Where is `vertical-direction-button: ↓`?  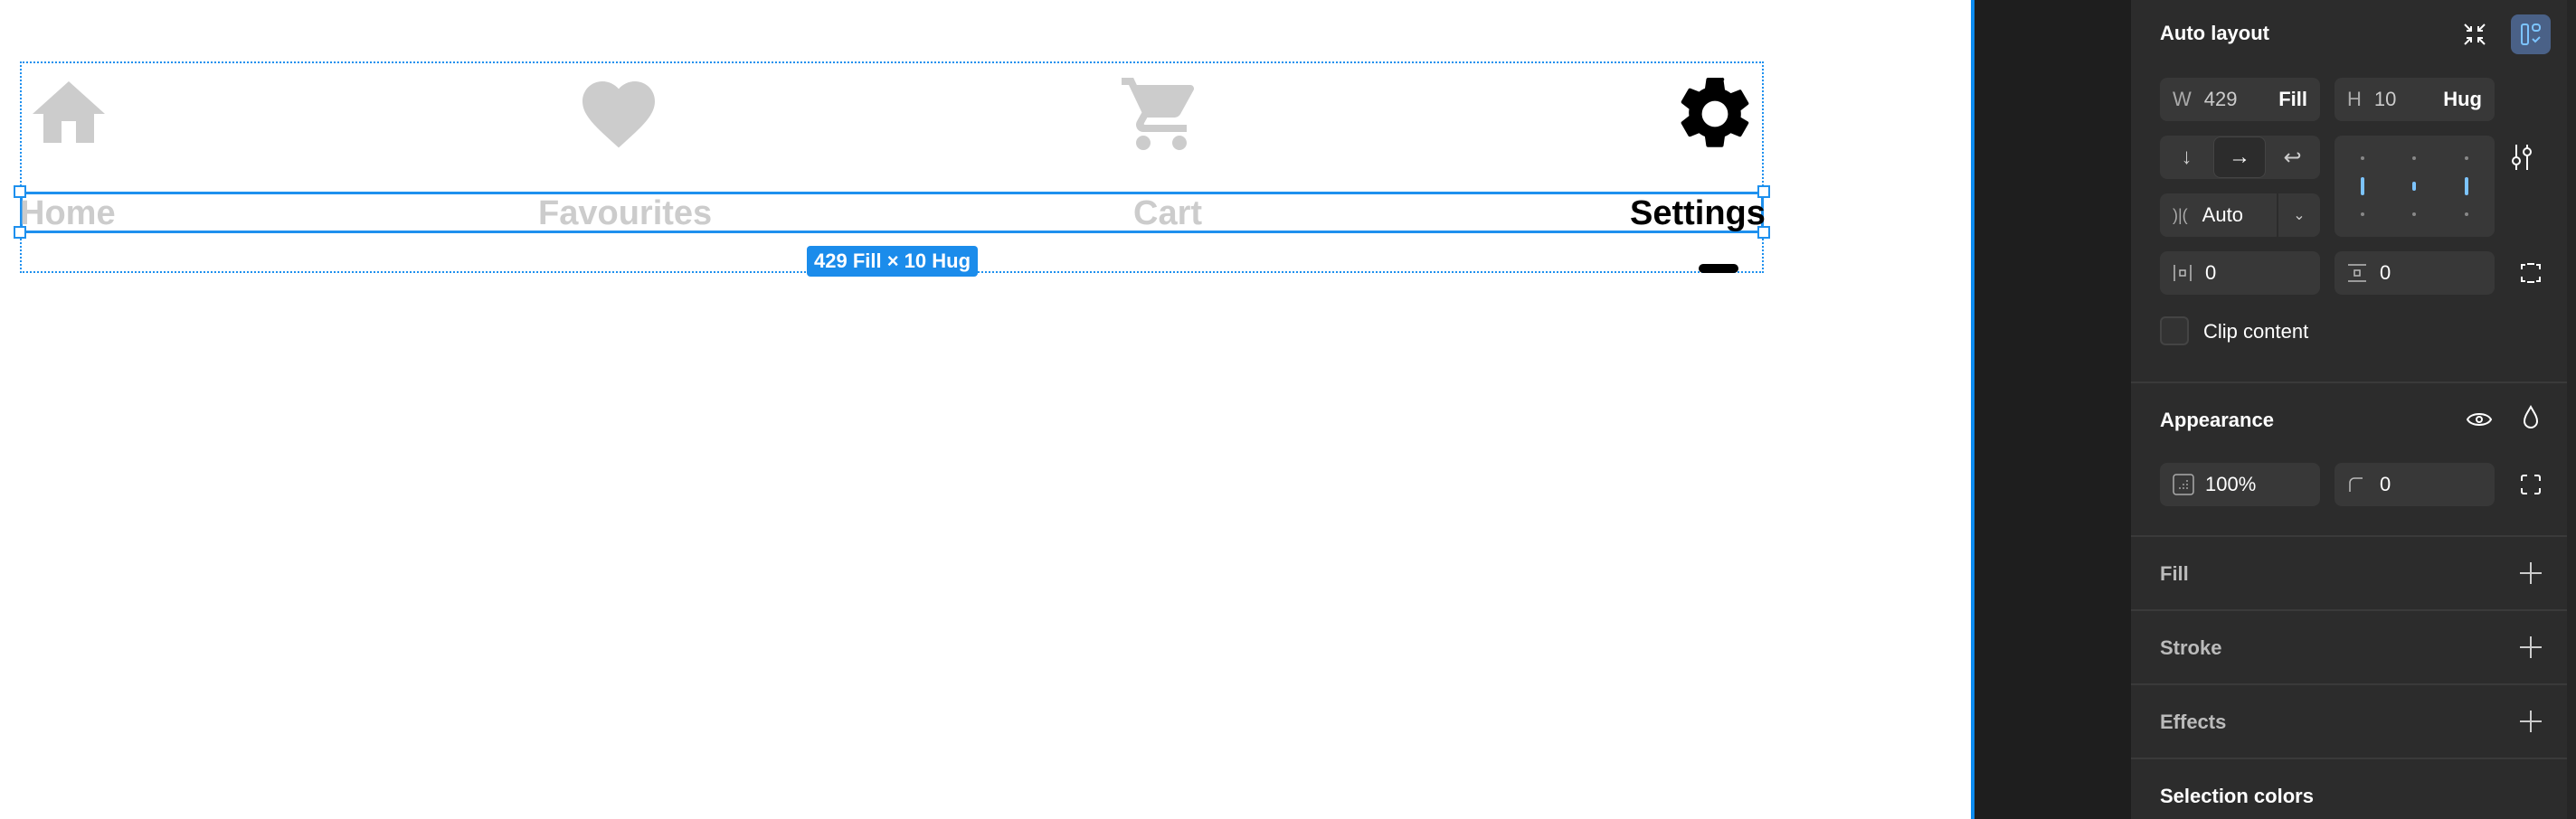
vertical-direction-button: ↓ is located at coordinates (2186, 157).